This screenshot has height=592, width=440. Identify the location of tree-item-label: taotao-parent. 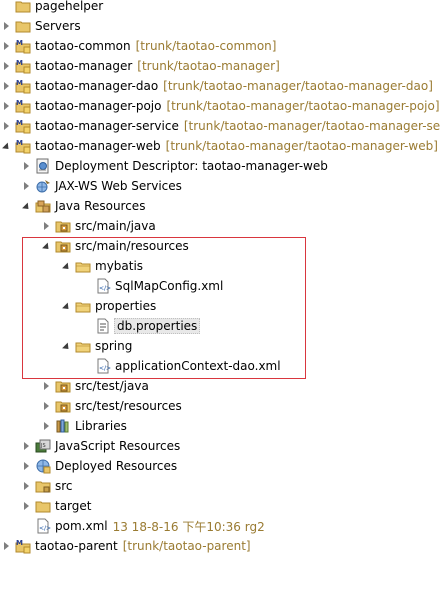
(76, 546).